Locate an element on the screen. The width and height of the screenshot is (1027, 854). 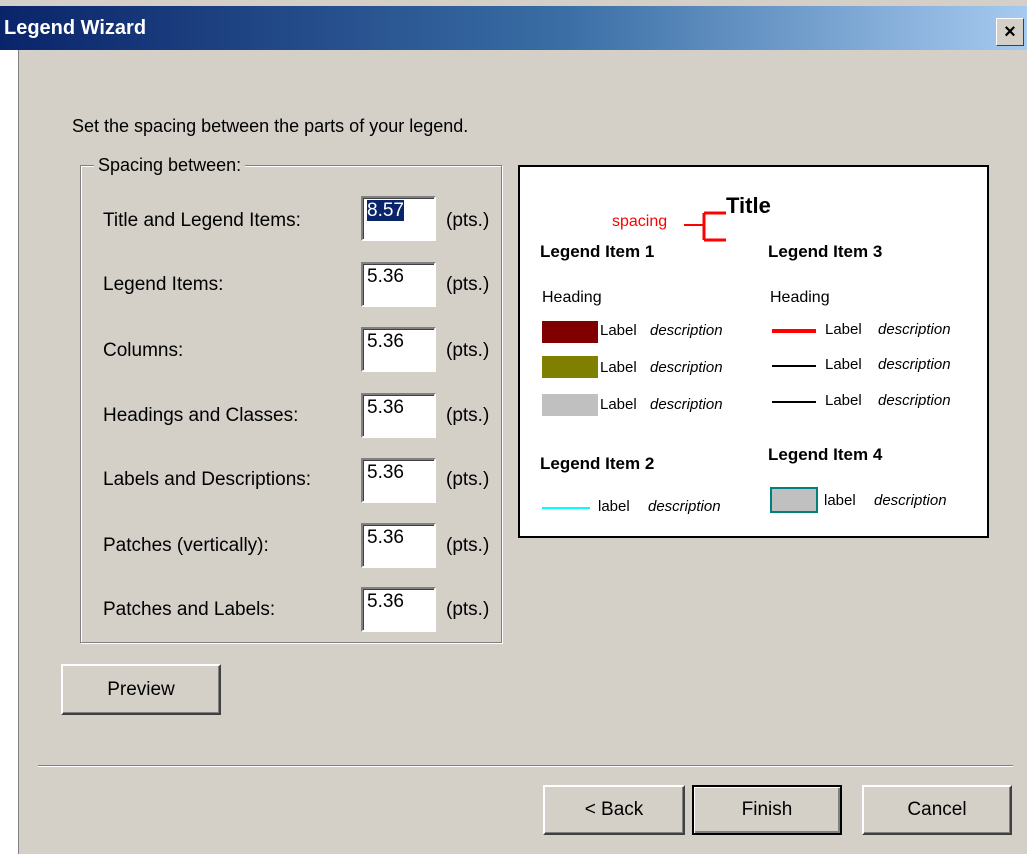
patches-labels-input: 5.36 is located at coordinates (398, 609).